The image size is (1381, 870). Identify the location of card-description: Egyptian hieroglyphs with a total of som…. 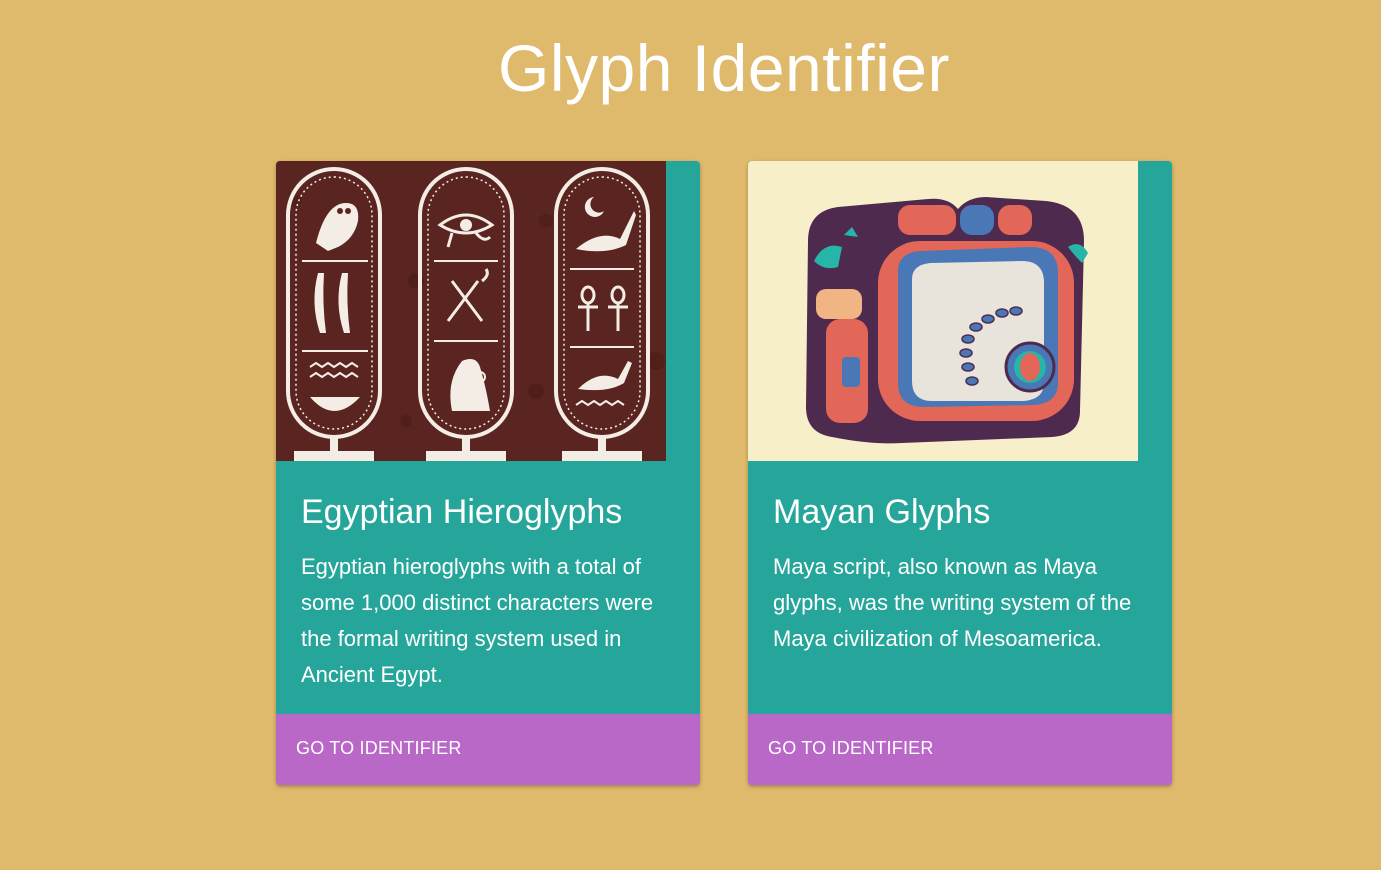
(477, 620).